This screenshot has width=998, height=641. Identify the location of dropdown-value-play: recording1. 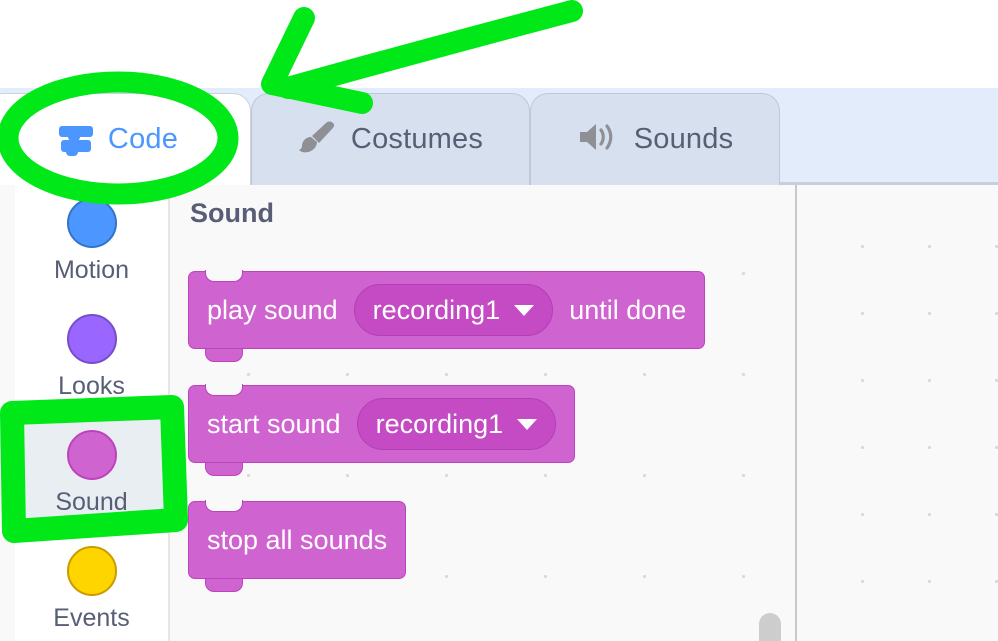
(436, 309).